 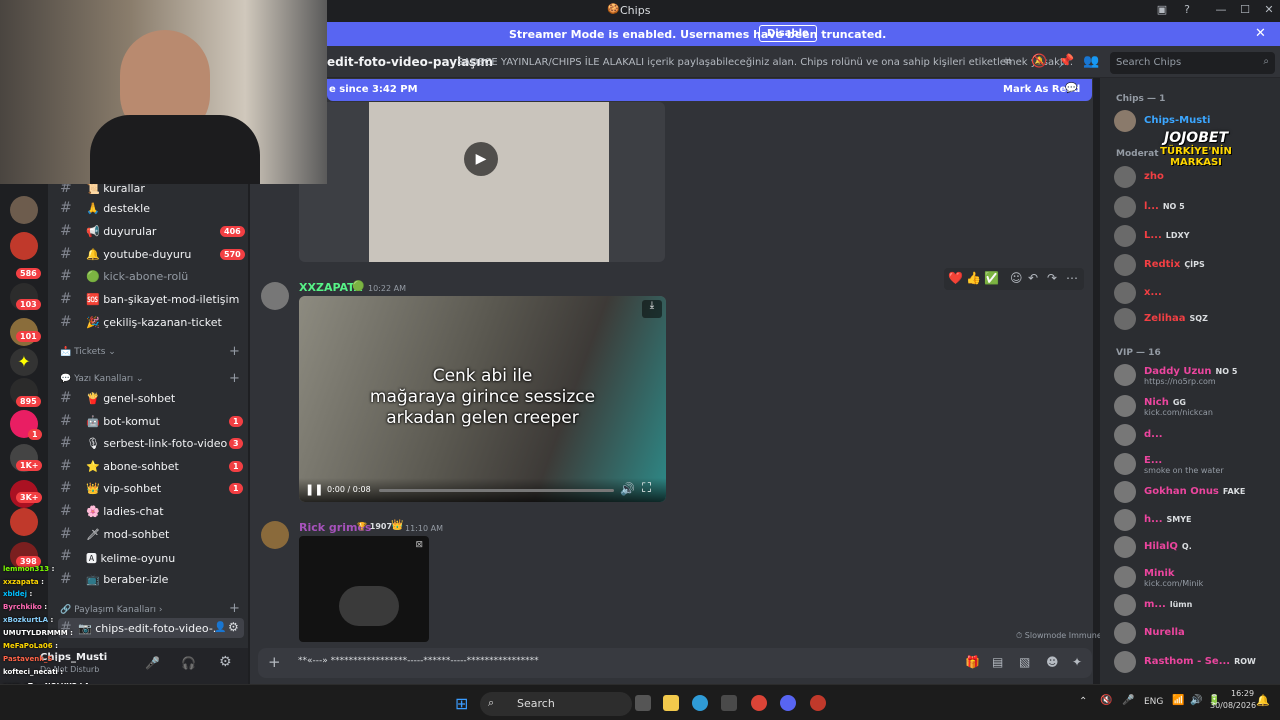 What do you see at coordinates (1083, 701) in the screenshot?
I see `tray-chevron-icon: ⌃` at bounding box center [1083, 701].